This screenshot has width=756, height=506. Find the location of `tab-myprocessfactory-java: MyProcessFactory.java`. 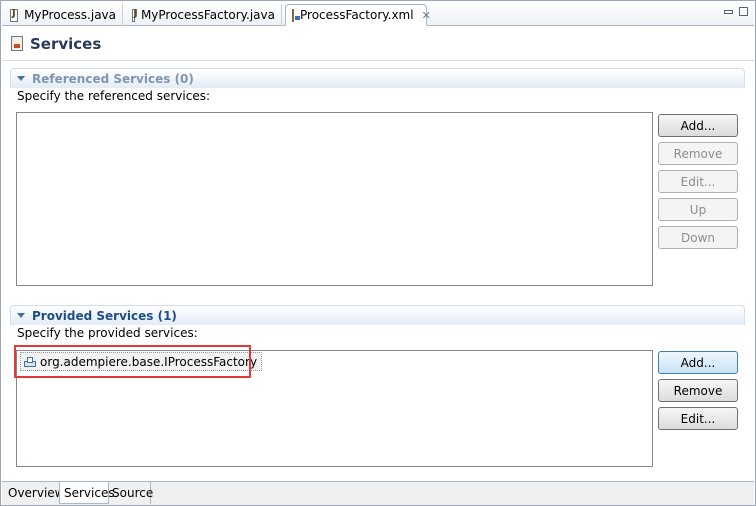

tab-myprocessfactory-java: MyProcessFactory.java is located at coordinates (204, 15).